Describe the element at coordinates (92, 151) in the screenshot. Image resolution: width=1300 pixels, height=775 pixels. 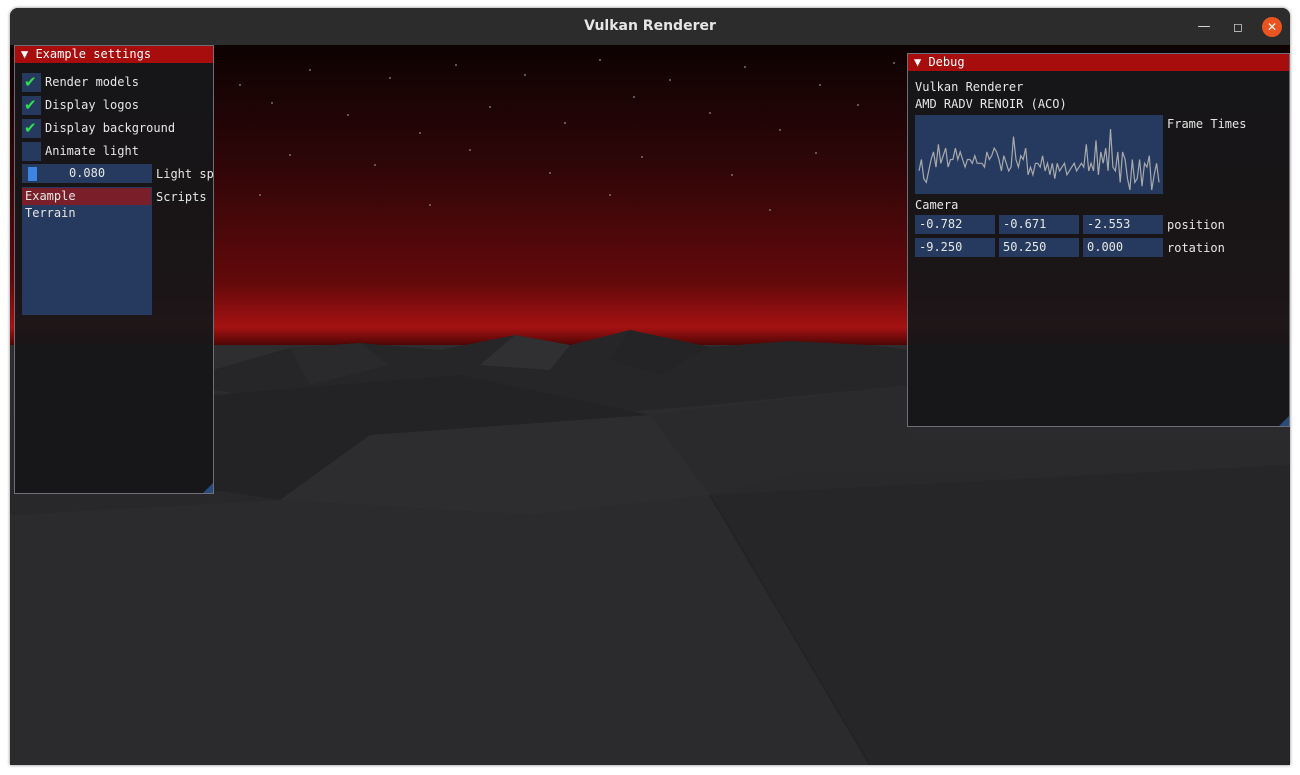
I see `animate-light-label: Animate light` at that location.